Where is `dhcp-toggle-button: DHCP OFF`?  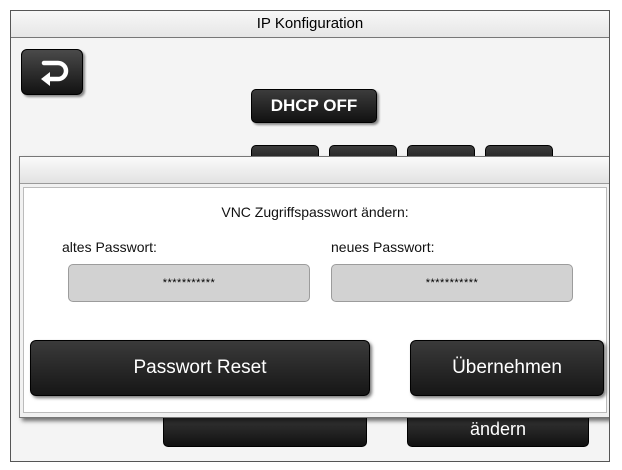
dhcp-toggle-button: DHCP OFF is located at coordinates (314, 106).